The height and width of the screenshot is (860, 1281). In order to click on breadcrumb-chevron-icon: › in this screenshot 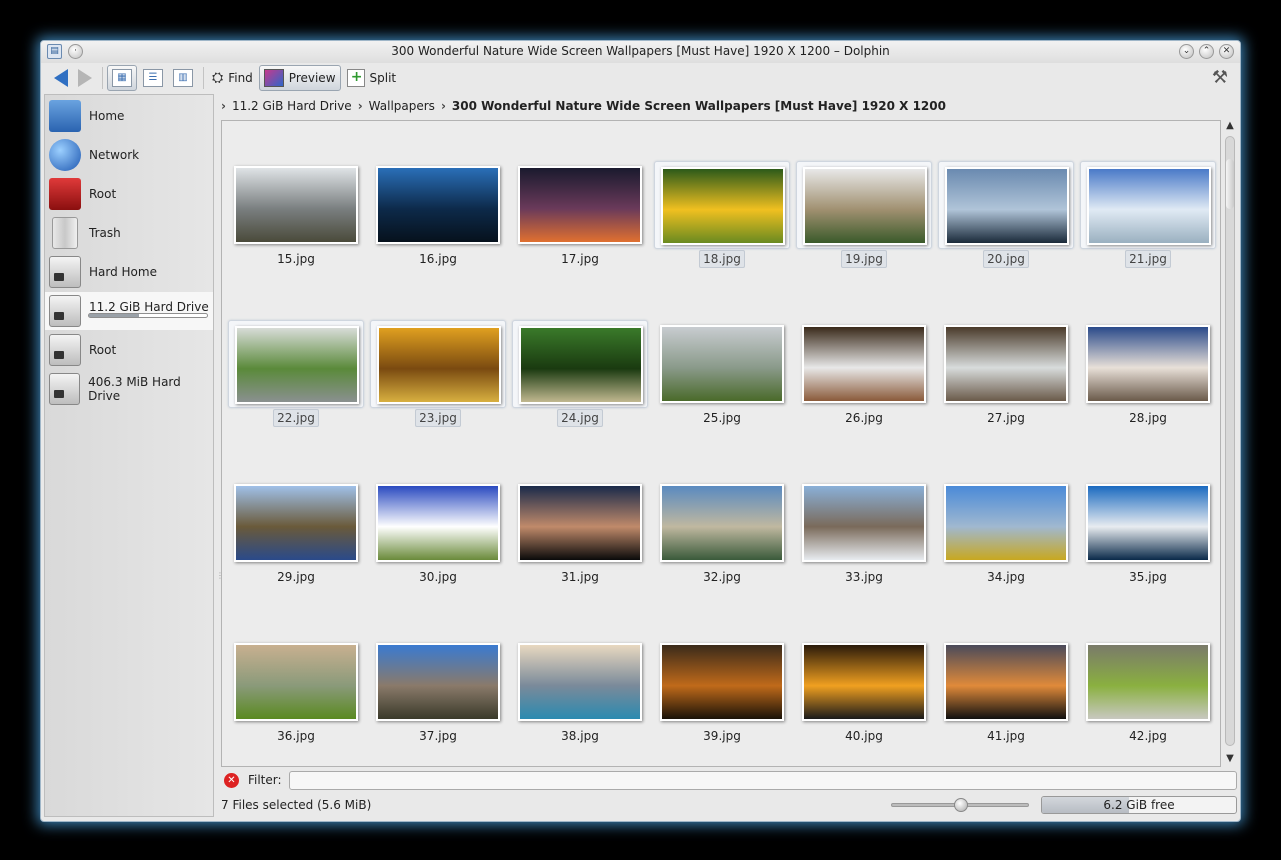, I will do `click(443, 106)`.